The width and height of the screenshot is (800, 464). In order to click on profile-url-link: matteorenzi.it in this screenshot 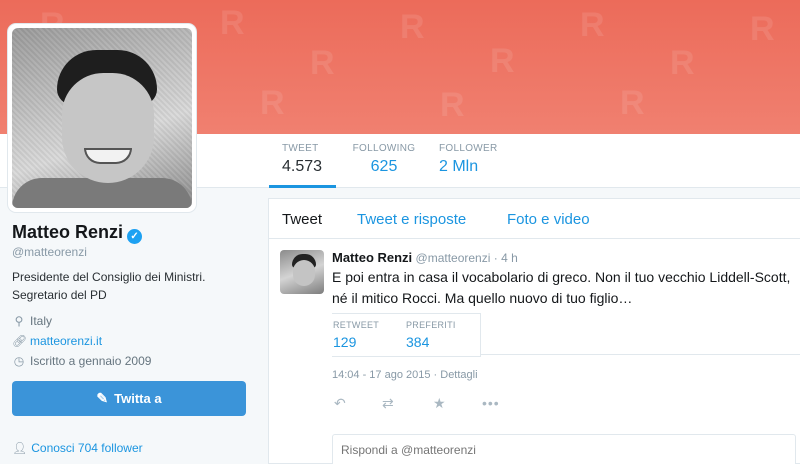, I will do `click(66, 341)`.